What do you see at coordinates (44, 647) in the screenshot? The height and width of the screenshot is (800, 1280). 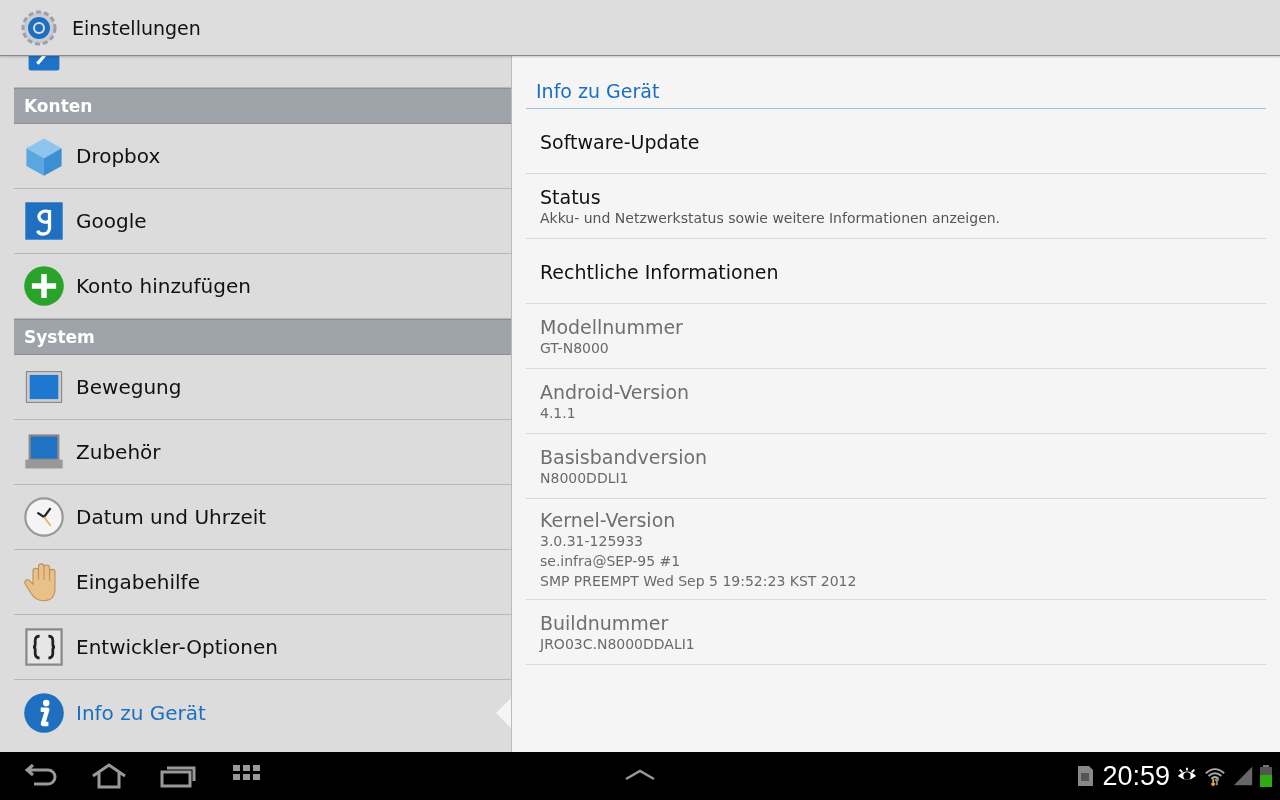 I see `braces-icon` at bounding box center [44, 647].